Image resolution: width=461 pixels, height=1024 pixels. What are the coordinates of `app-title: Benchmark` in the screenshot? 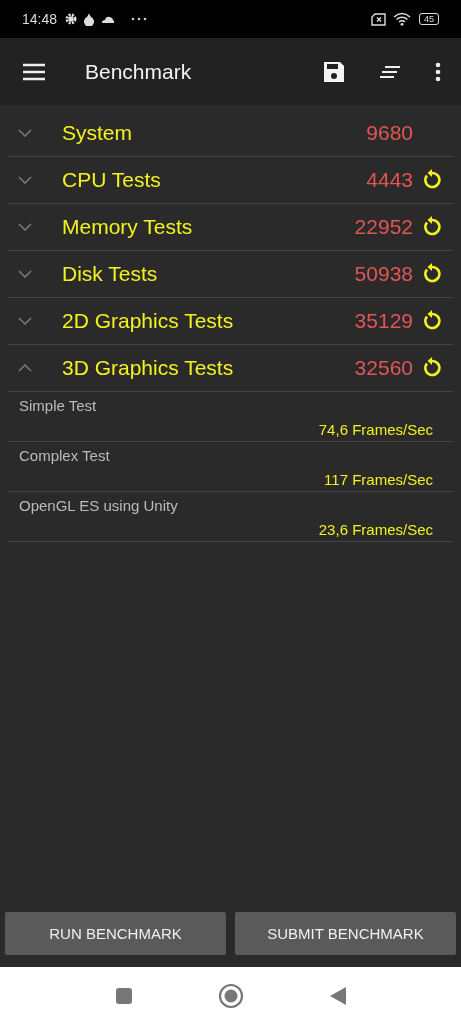 It's located at (138, 71).